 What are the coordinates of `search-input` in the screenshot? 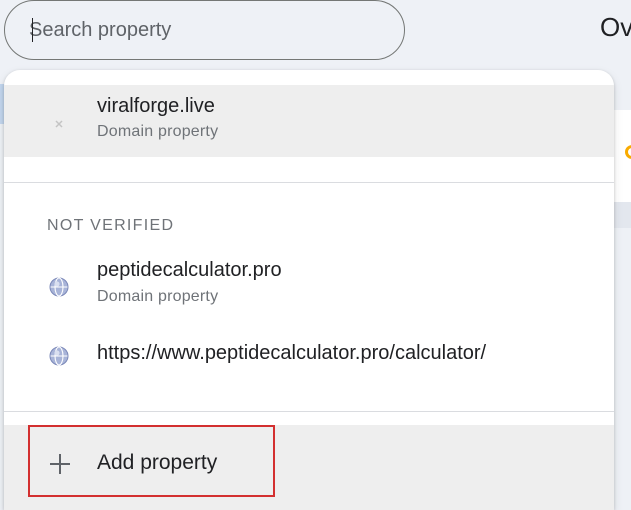 It's located at (204, 30).